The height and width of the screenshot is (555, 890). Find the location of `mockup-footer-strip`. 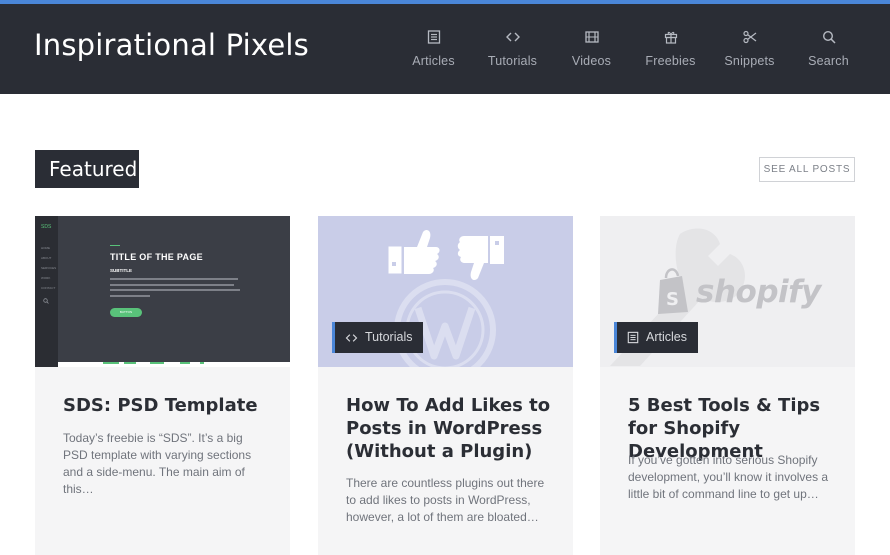

mockup-footer-strip is located at coordinates (174, 364).